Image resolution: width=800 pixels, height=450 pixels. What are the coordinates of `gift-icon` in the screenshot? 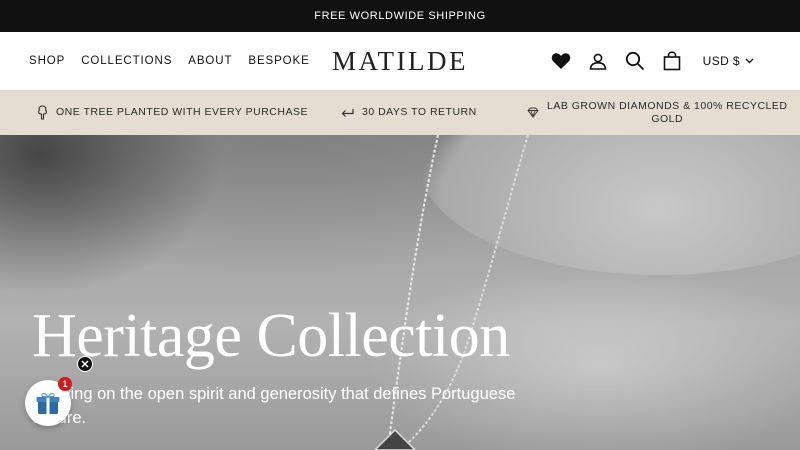 It's located at (48, 403).